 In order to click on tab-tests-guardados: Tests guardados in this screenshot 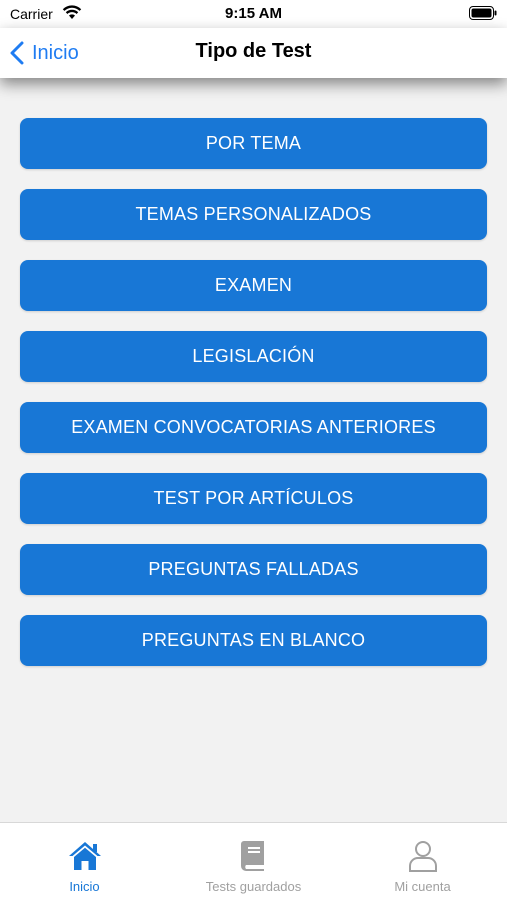, I will do `click(253, 862)`.